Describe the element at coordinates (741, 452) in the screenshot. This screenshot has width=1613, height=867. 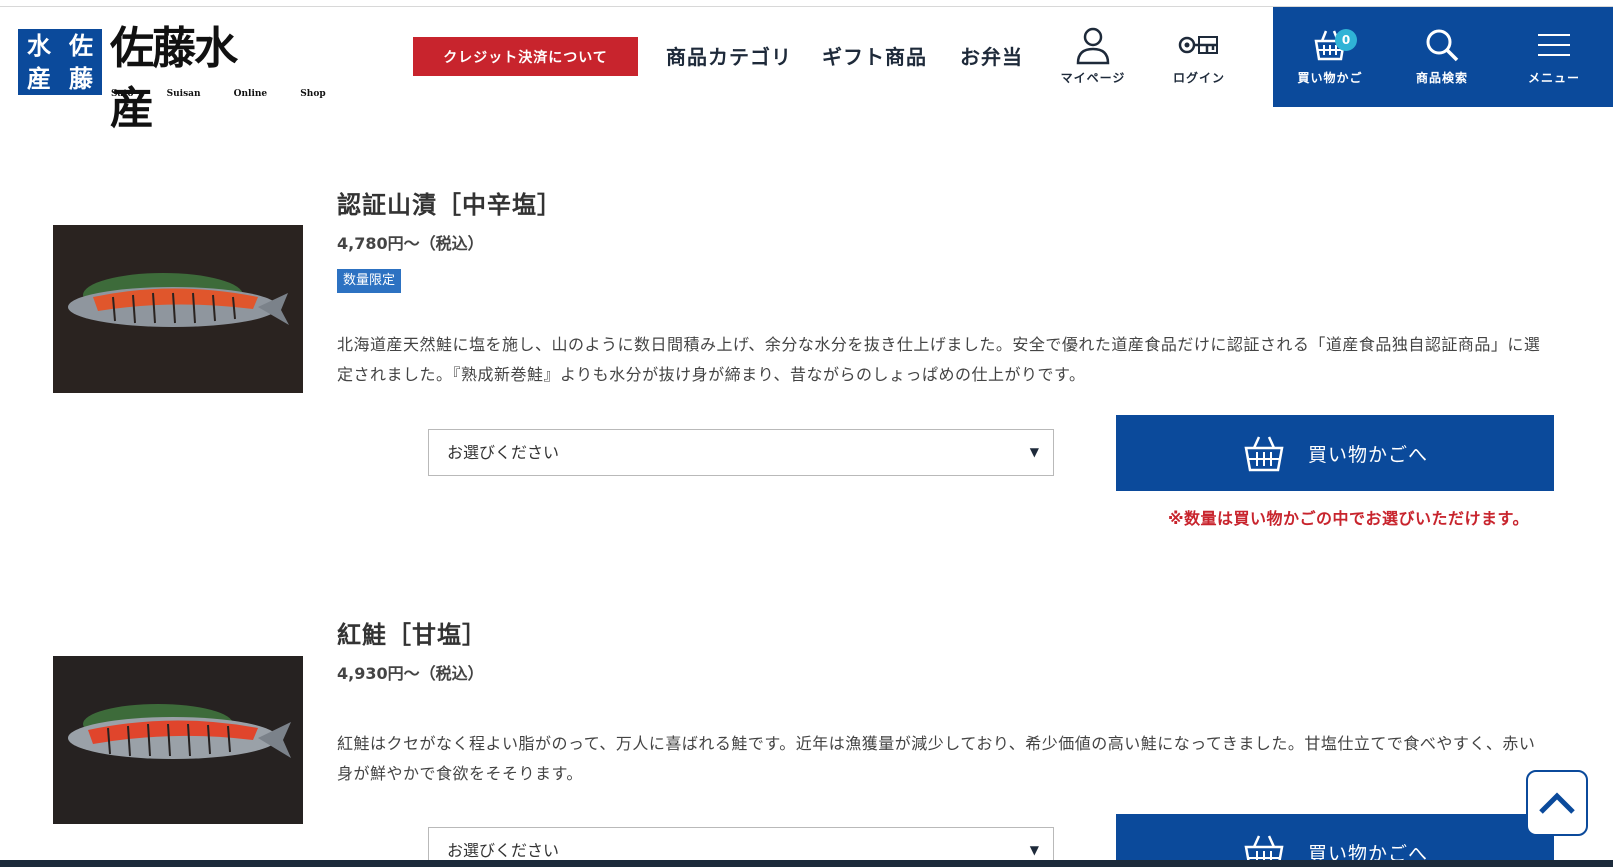
I see `product-variant-select: お選びください ▼` at that location.